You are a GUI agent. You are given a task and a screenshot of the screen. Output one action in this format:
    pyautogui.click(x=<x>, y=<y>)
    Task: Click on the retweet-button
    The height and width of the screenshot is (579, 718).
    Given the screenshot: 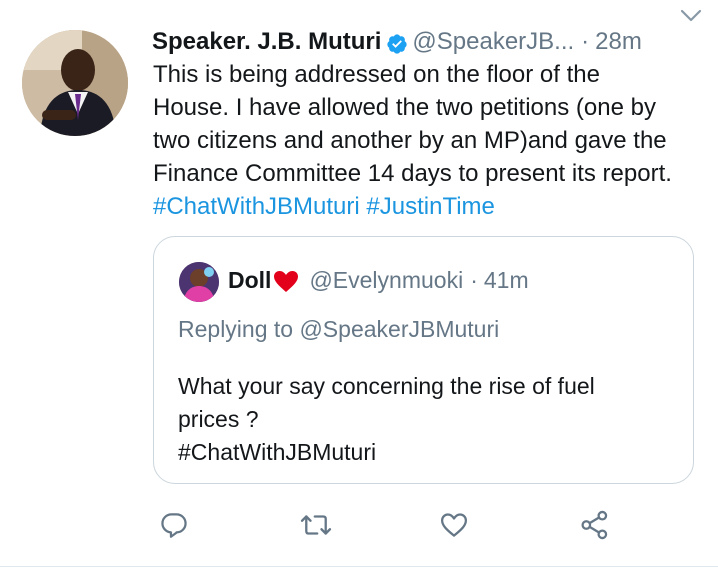 What is the action you would take?
    pyautogui.click(x=316, y=525)
    